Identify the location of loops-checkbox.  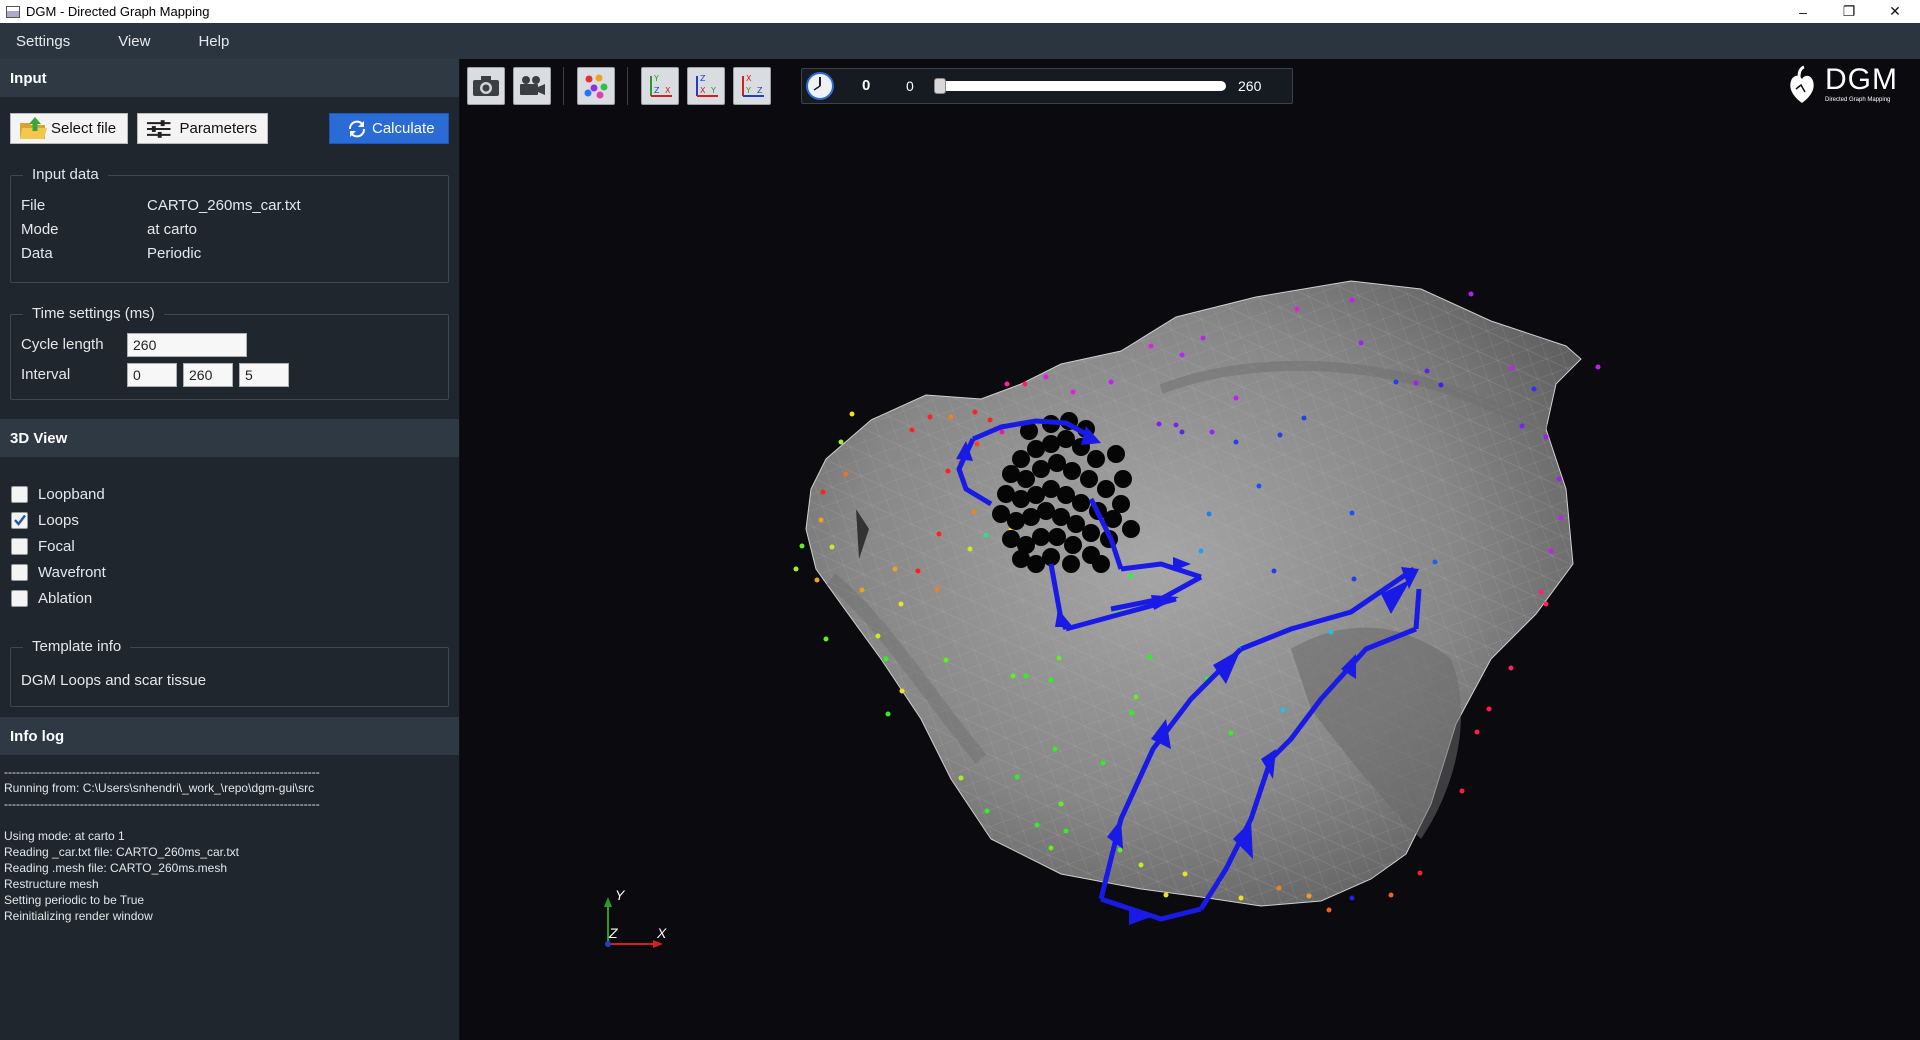
(19, 520).